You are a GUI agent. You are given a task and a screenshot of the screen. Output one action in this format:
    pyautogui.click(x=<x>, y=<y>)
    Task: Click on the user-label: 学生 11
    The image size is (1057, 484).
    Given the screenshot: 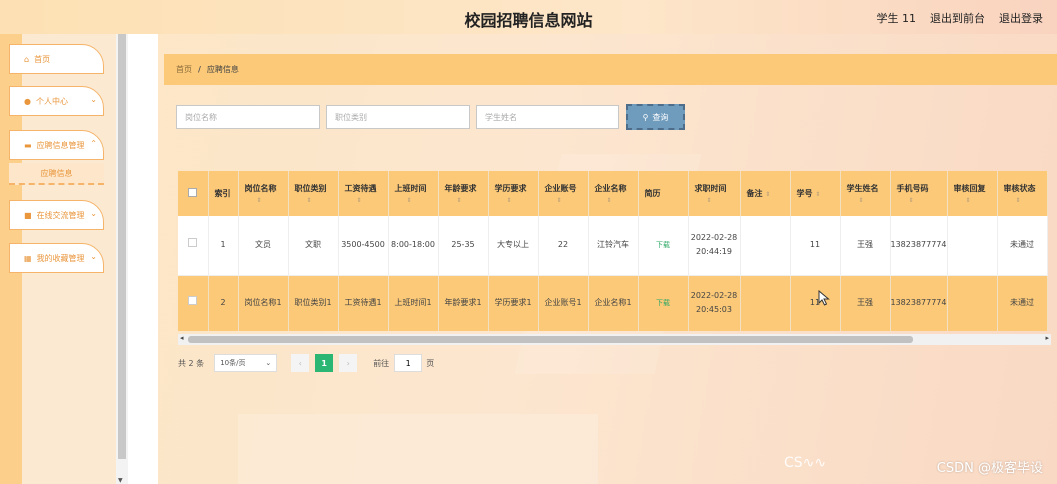 What is the action you would take?
    pyautogui.click(x=897, y=18)
    